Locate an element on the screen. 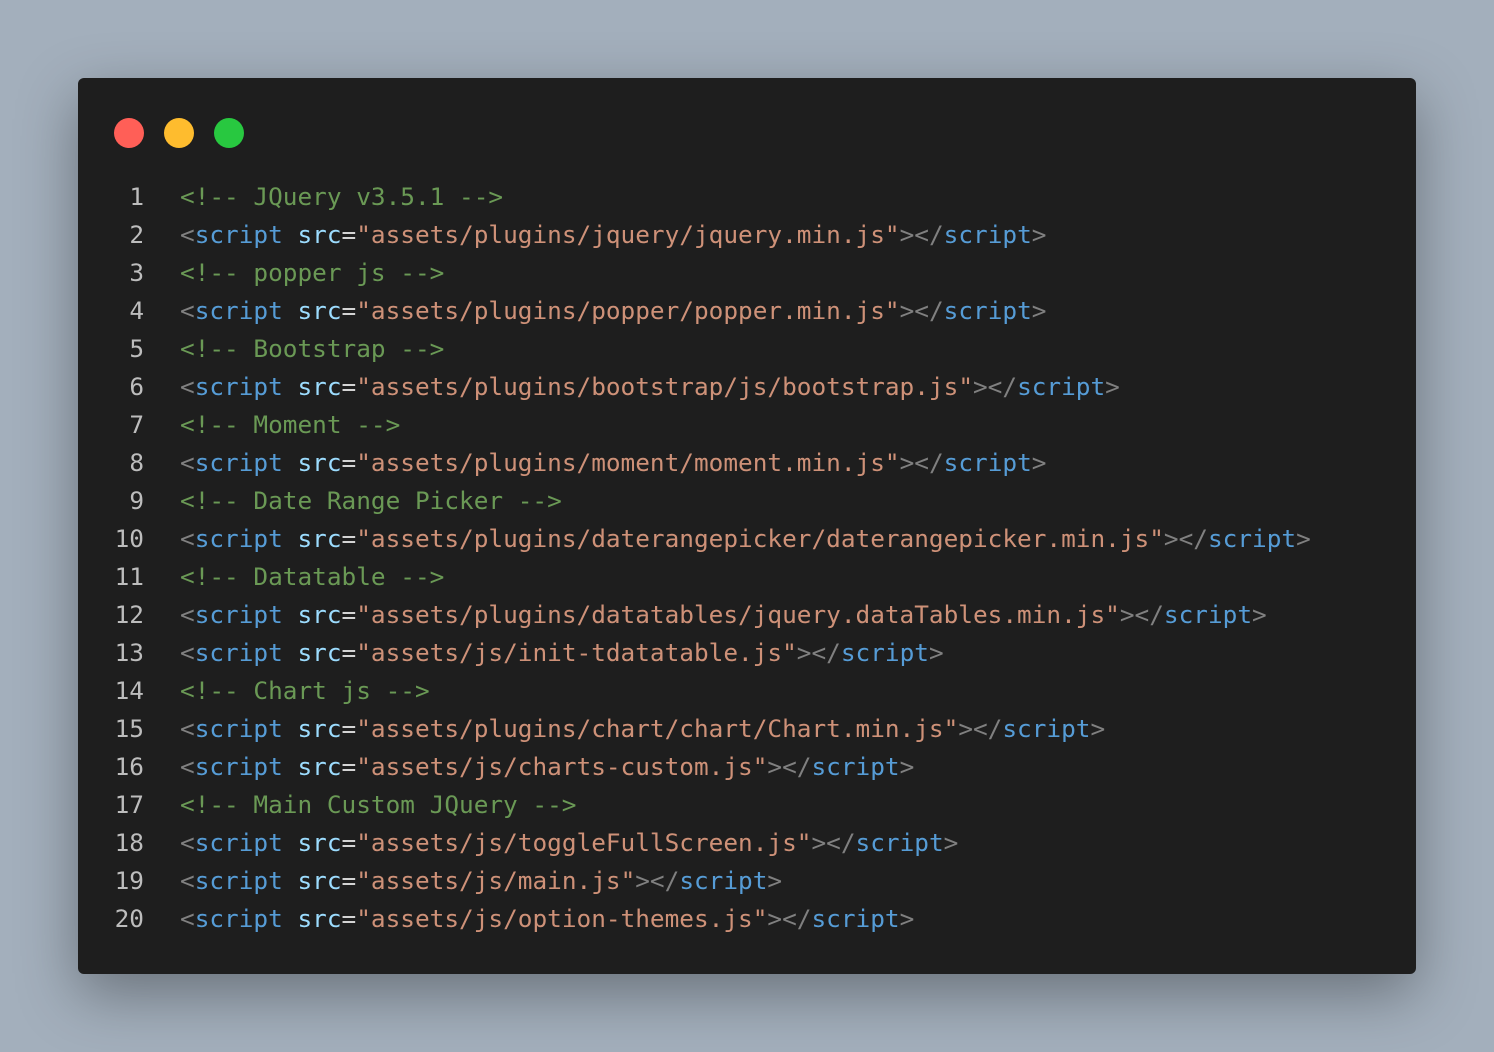 The image size is (1494, 1052). minimize-dot-icon is located at coordinates (179, 133).